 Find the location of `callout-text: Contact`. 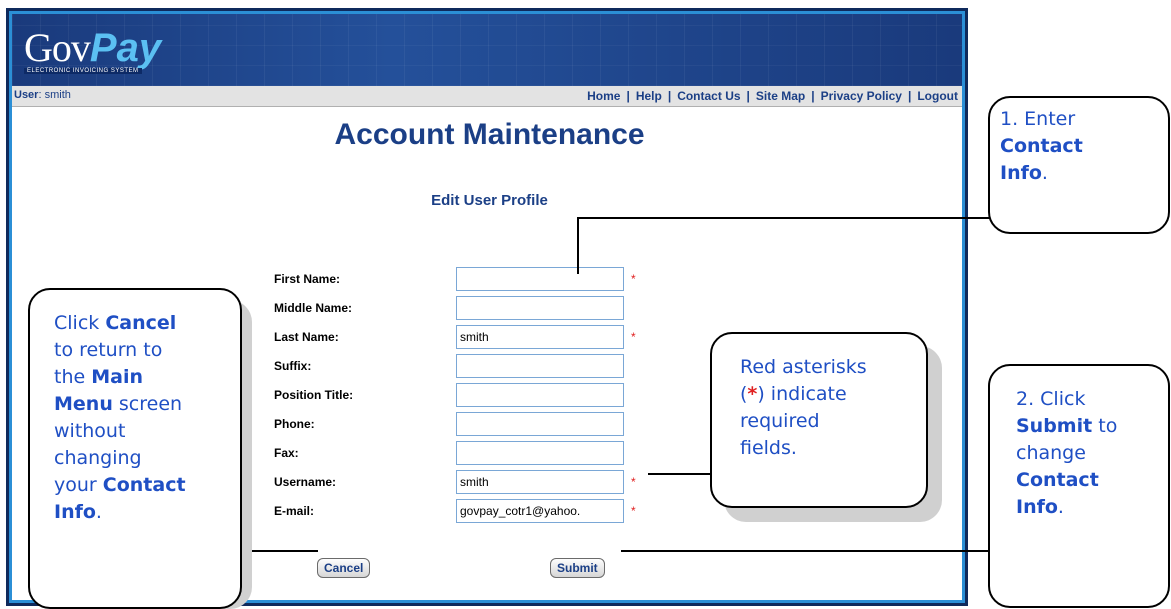

callout-text: Contact is located at coordinates (1079, 146).